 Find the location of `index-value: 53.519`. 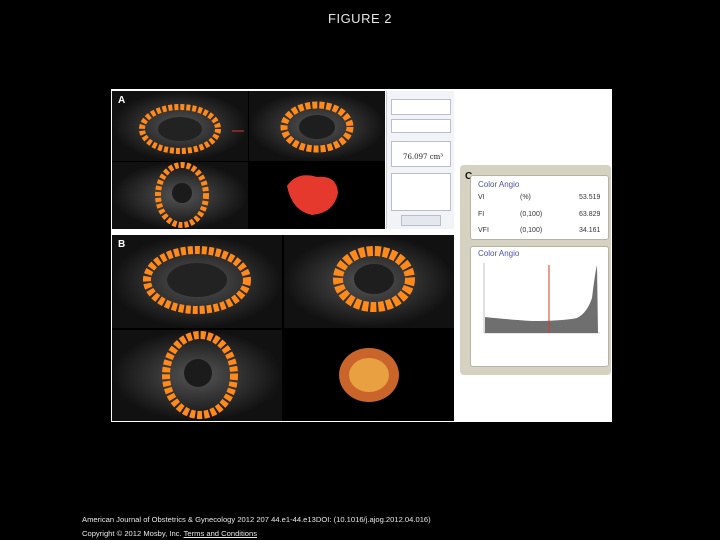

index-value: 53.519 is located at coordinates (590, 197).